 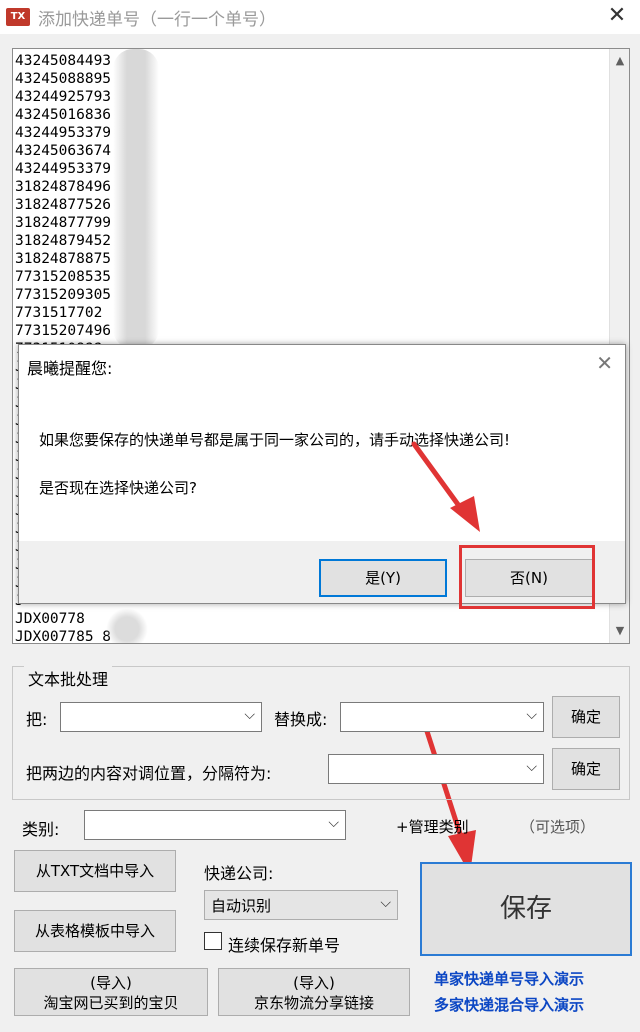 What do you see at coordinates (37, 719) in the screenshot?
I see `replace-from-label: 把:` at bounding box center [37, 719].